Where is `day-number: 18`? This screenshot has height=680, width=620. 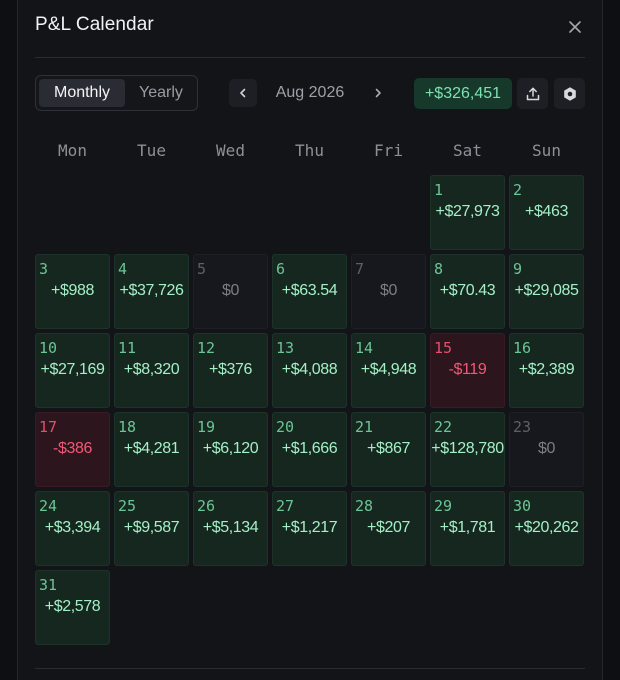
day-number: 18 is located at coordinates (127, 427).